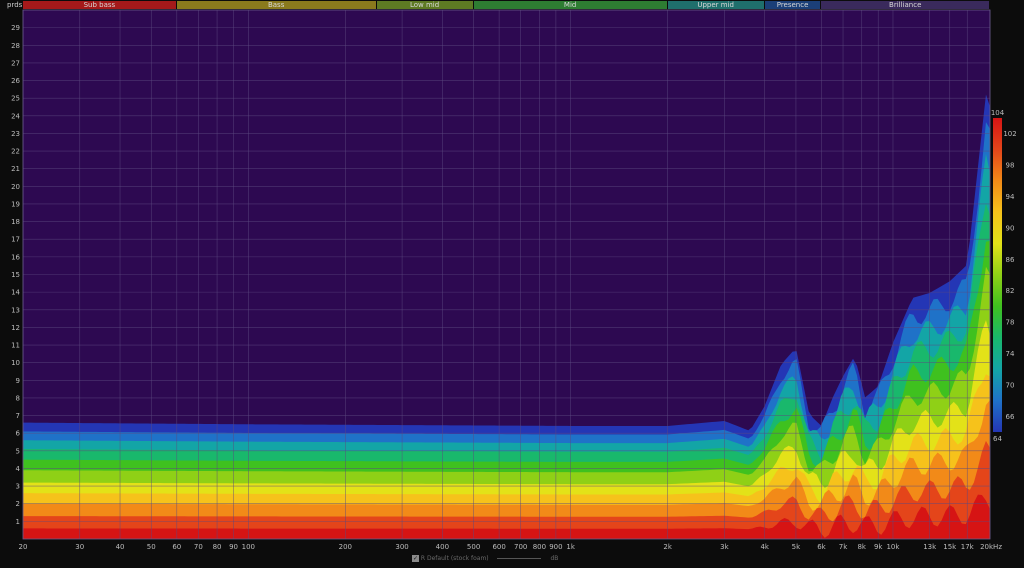  Describe the element at coordinates (555, 547) in the screenshot. I see `x-tick-label: 900` at that location.